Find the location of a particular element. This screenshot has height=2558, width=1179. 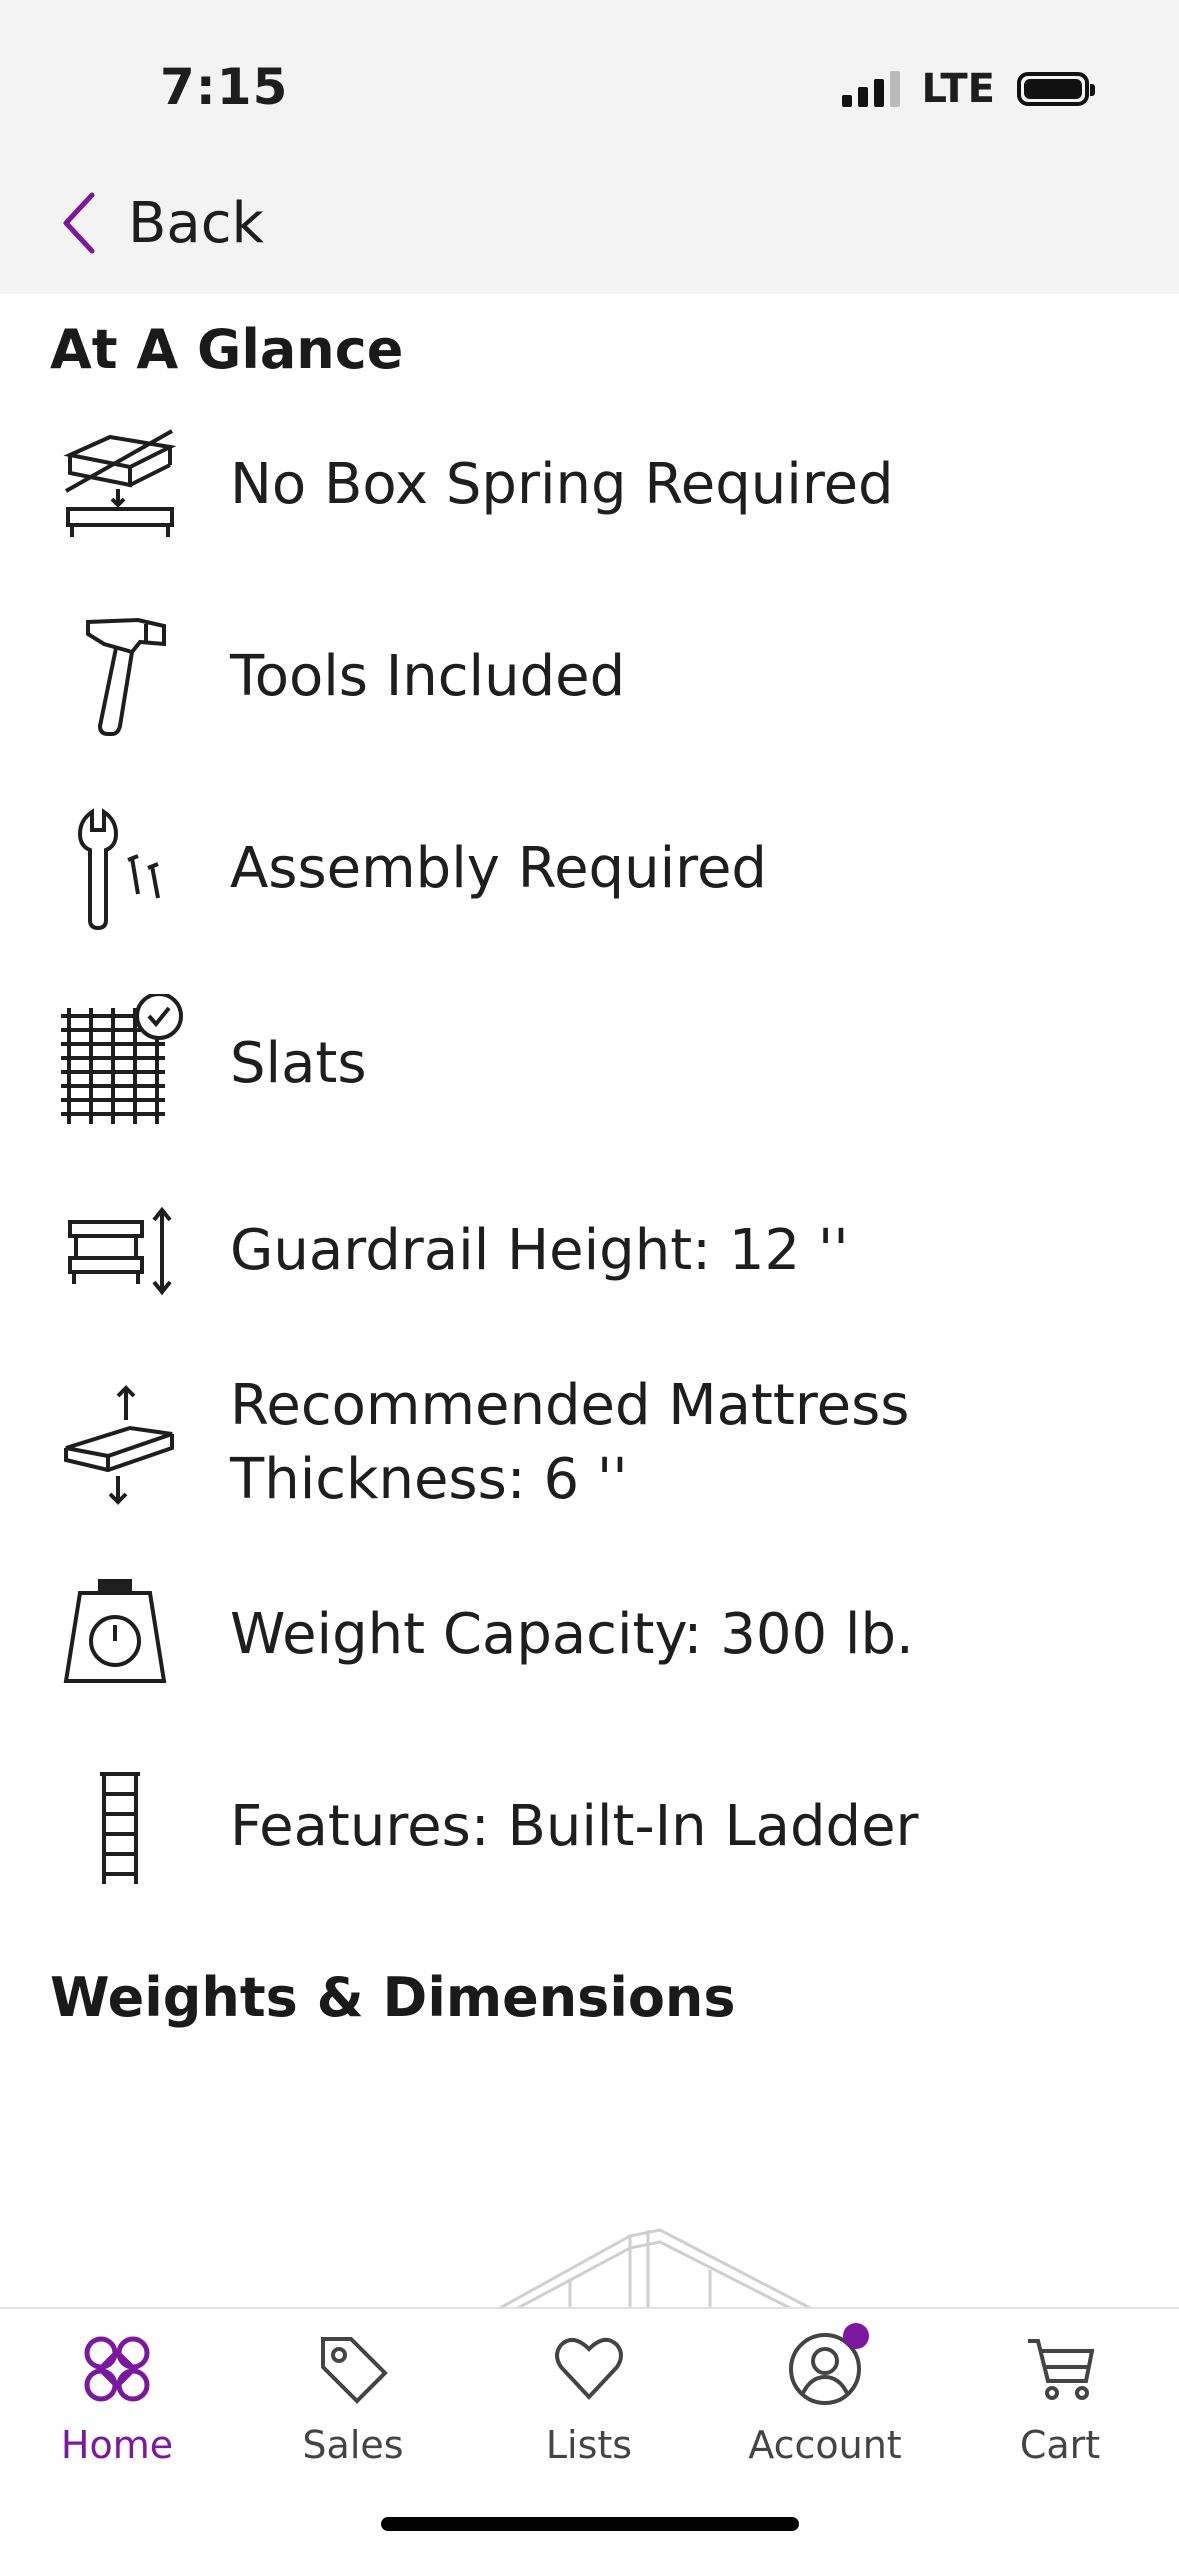

tab-label: Home is located at coordinates (117, 2445).